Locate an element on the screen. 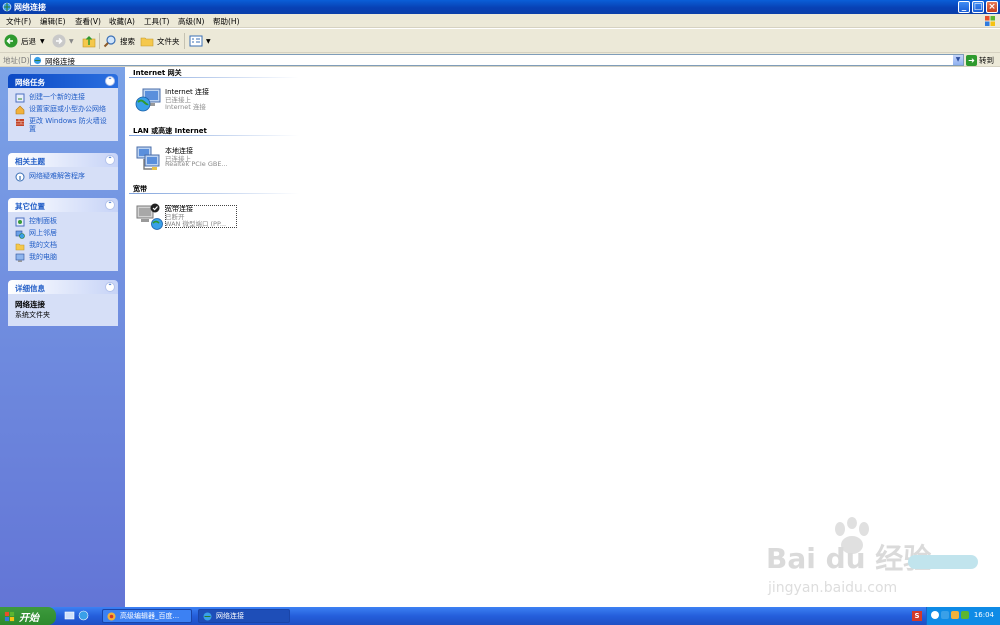 This screenshot has width=1000, height=625. other-places-header: 其它位置 ⌃ is located at coordinates (63, 205).